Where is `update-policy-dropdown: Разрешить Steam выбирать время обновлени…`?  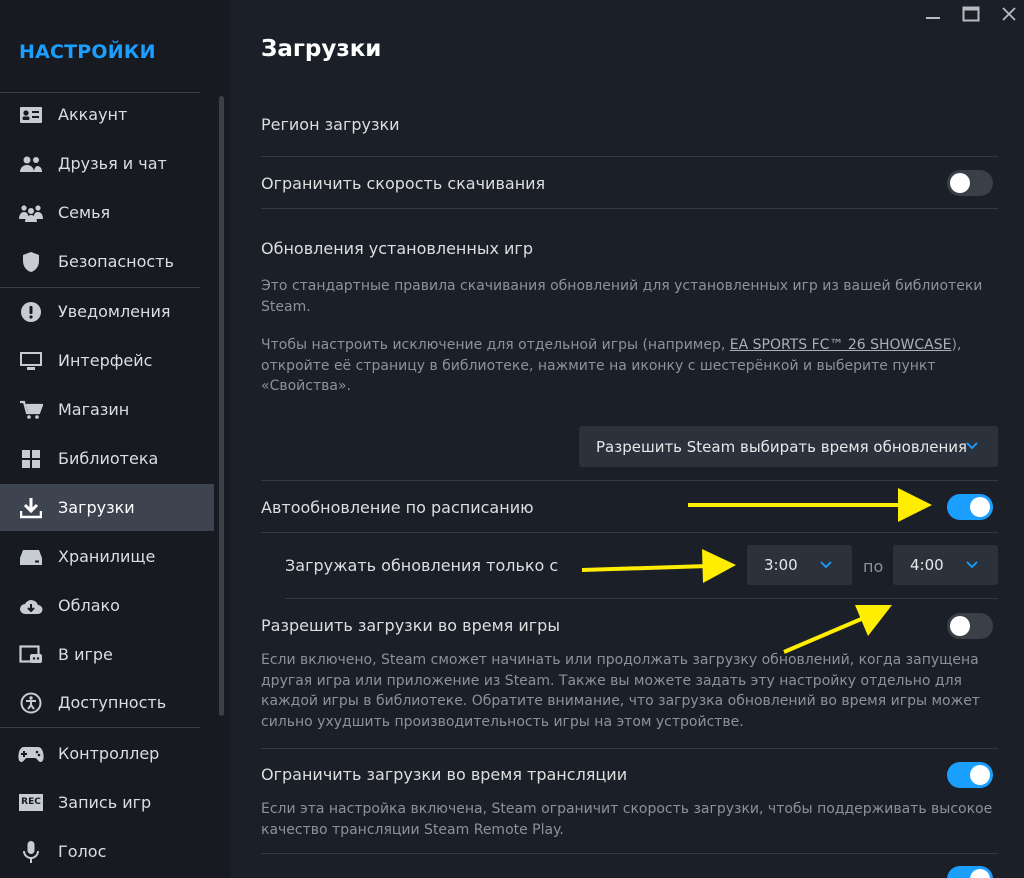 update-policy-dropdown: Разрешить Steam выбирать время обновлени… is located at coordinates (788, 446).